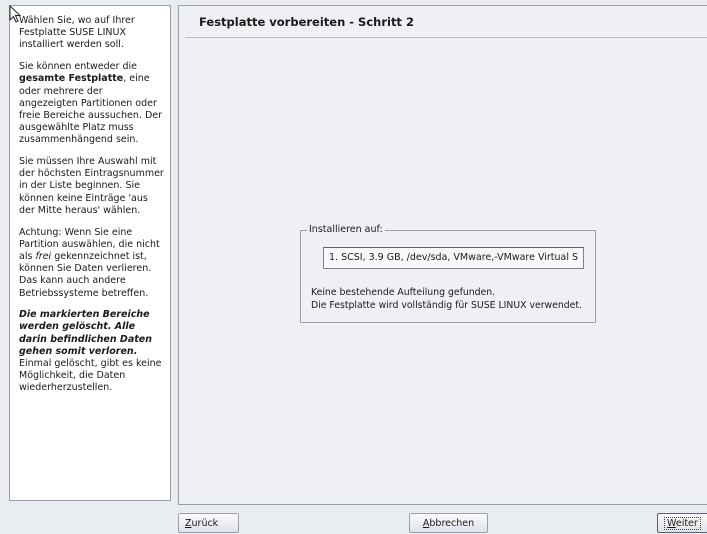 The height and width of the screenshot is (534, 707). I want to click on page-title: Festplatte vorbereiten - Schritt 2, so click(306, 22).